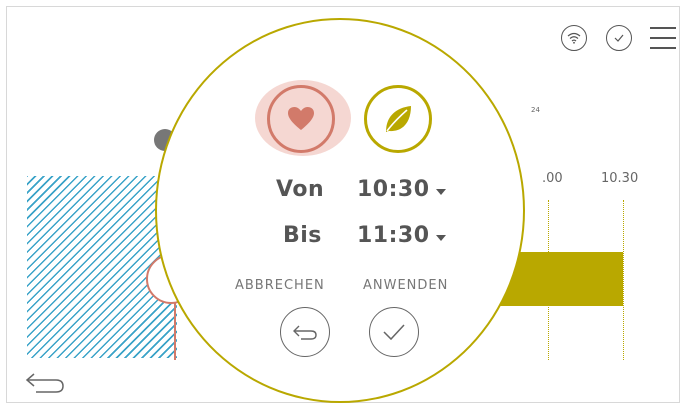 Image resolution: width=686 pixels, height=409 pixels. Describe the element at coordinates (441, 238) in the screenshot. I see `to-dropdown-caret-icon` at that location.